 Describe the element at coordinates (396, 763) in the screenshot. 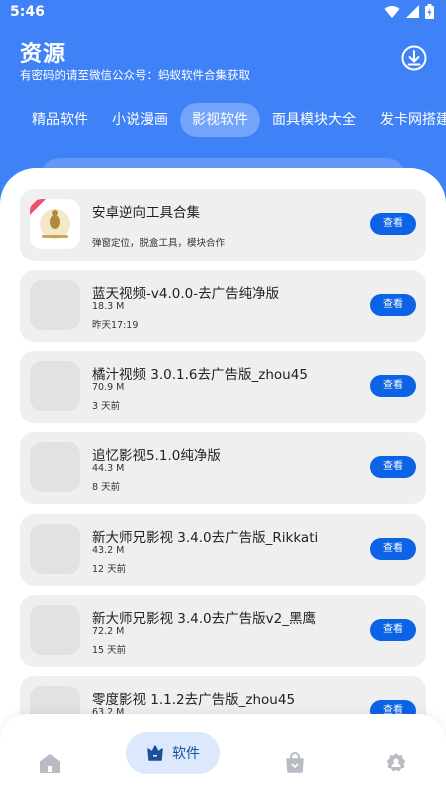

I see `gear-person-icon` at that location.